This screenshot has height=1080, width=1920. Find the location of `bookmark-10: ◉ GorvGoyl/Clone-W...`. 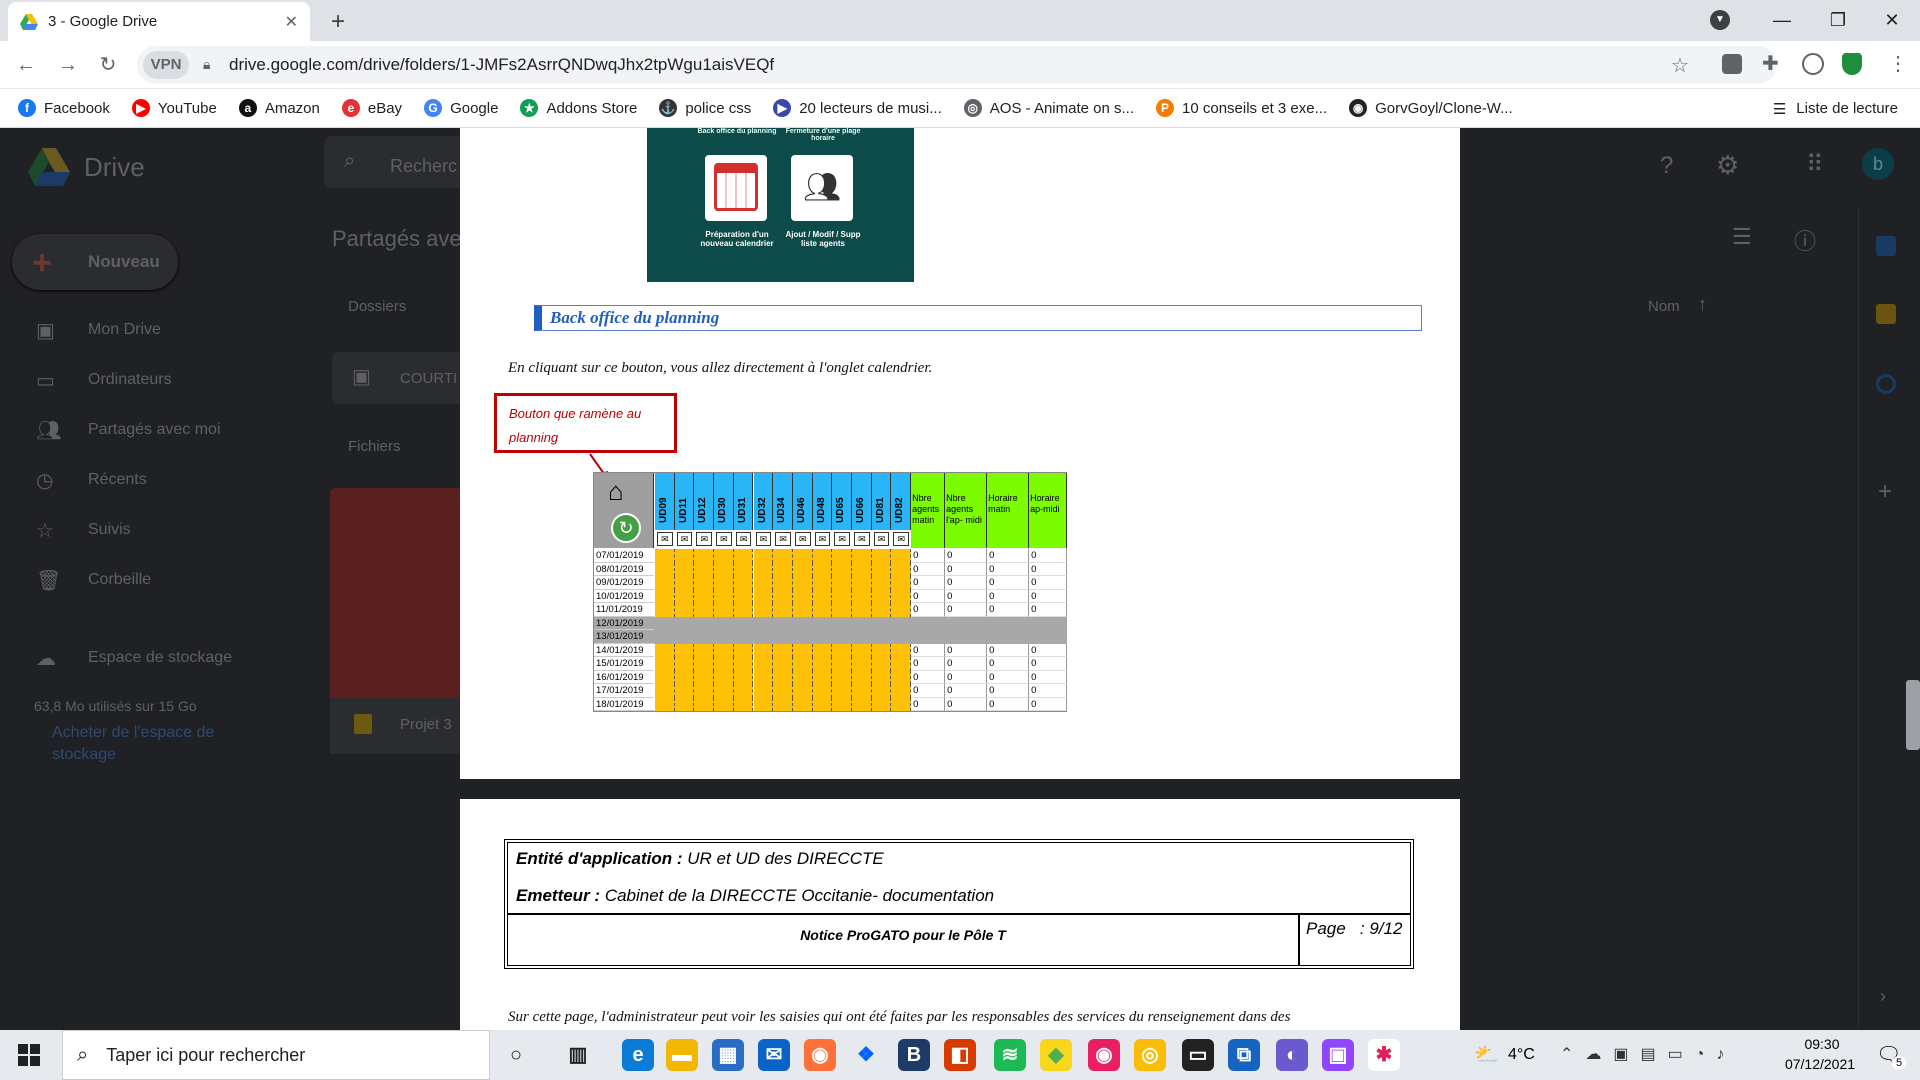

bookmark-10: ◉ GorvGoyl/Clone-W... is located at coordinates (1431, 108).